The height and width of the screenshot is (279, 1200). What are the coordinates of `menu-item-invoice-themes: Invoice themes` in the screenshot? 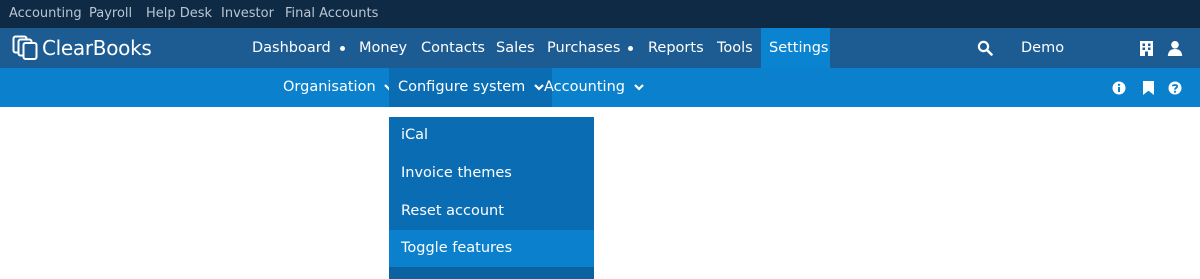 It's located at (491, 174).